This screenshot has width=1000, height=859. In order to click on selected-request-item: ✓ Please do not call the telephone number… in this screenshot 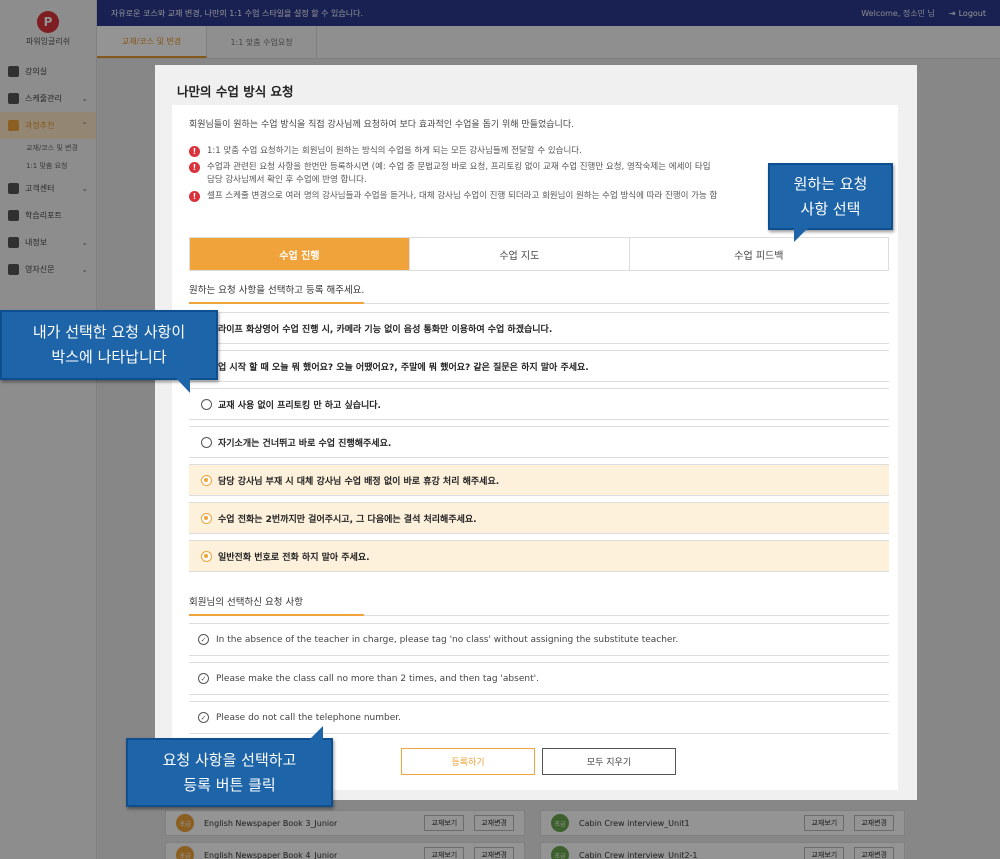, I will do `click(539, 717)`.